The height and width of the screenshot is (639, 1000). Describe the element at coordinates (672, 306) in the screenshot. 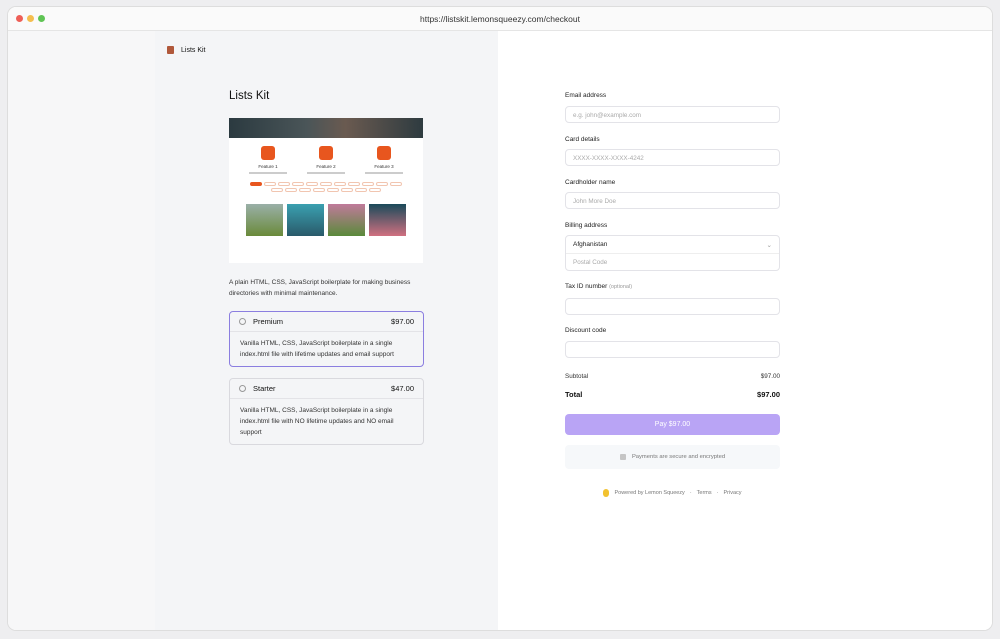

I see `tax-id-input` at that location.